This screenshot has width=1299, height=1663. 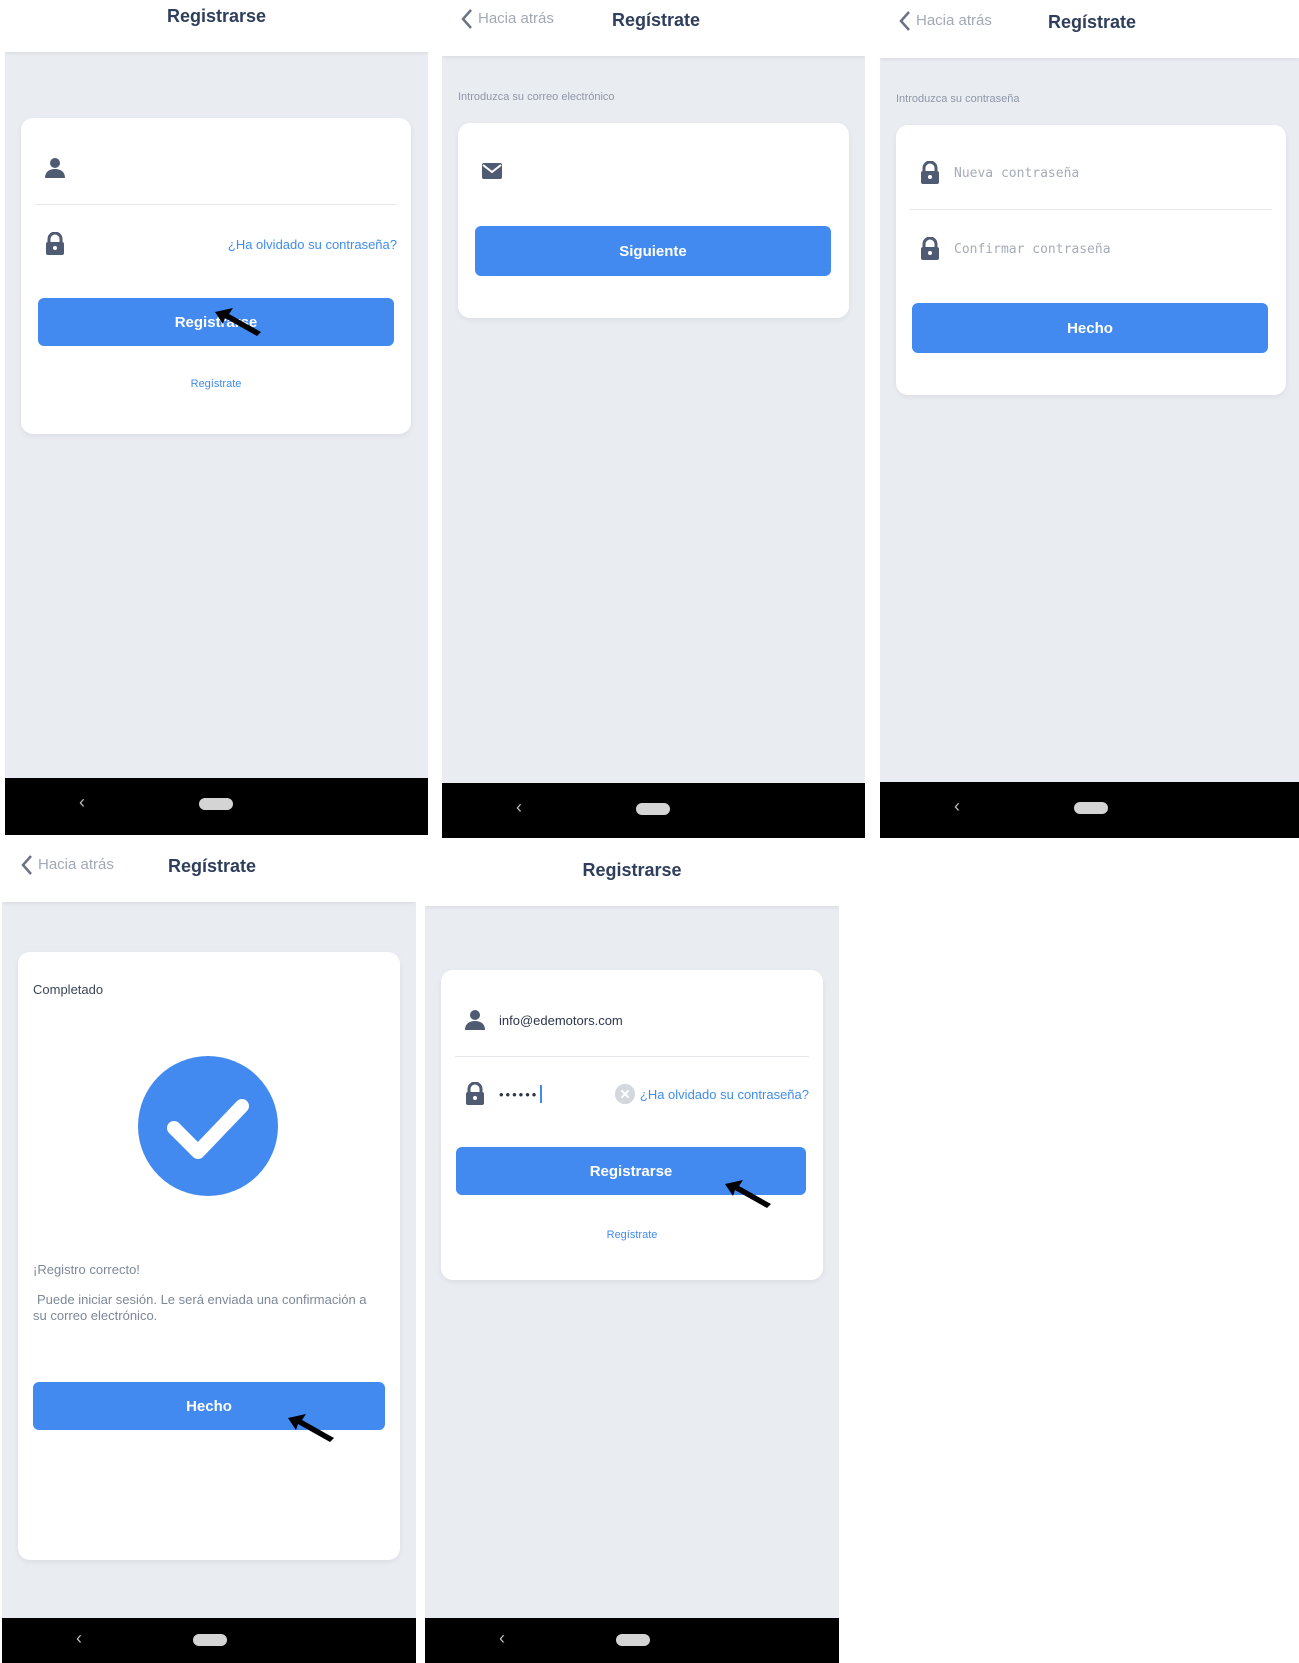 I want to click on next-button: Siguiente, so click(x=653, y=251).